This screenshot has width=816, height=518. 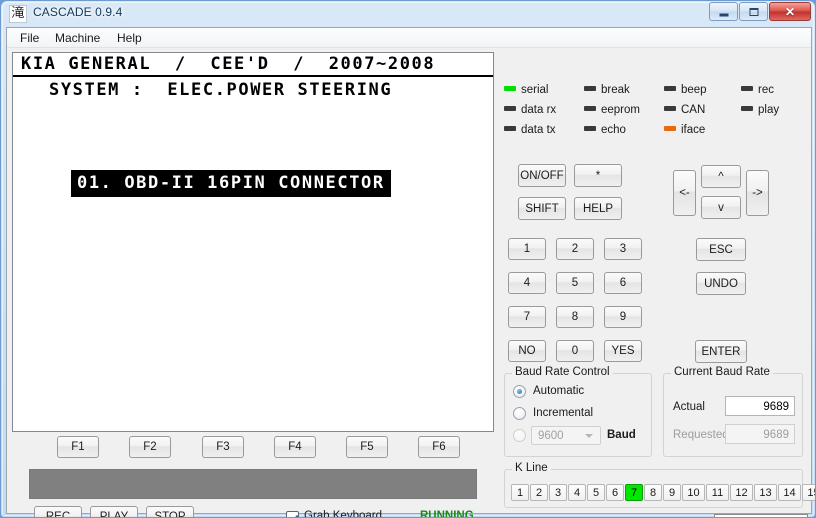 I want to click on display-system-line: SYSTEM : ELEC.POWER STEERING, so click(x=221, y=90).